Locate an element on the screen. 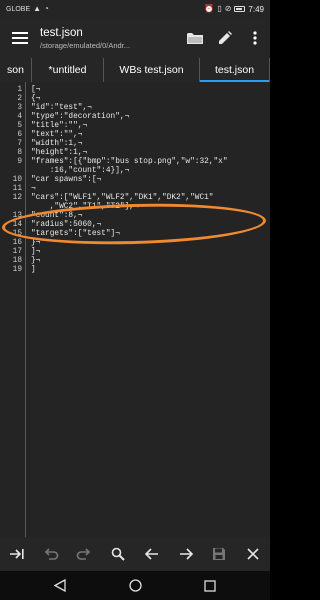 The width and height of the screenshot is (320, 600). file-title: test.json is located at coordinates (61, 32).